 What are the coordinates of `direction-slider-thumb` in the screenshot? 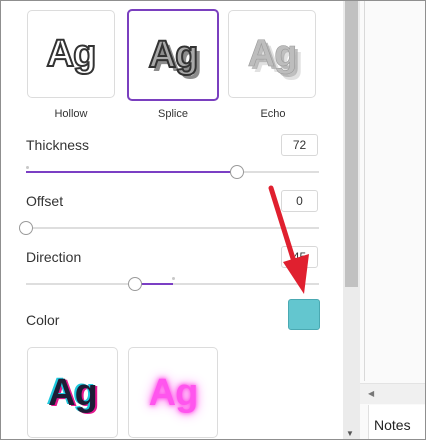 It's located at (135, 284).